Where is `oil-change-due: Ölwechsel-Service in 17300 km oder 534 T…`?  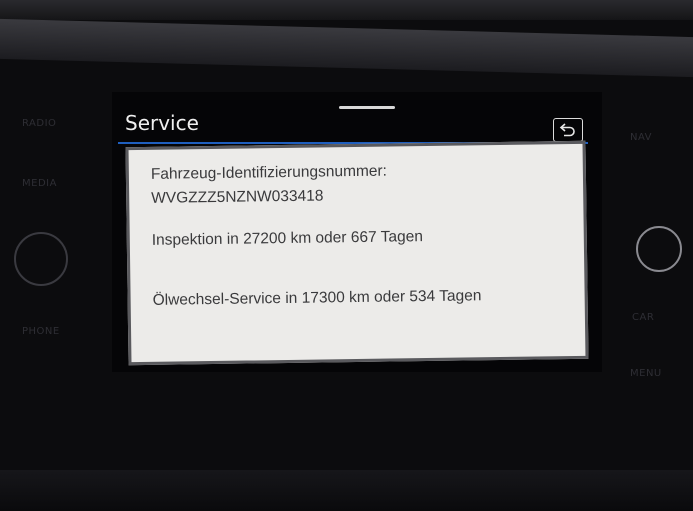
oil-change-due: Ölwechsel-Service in 17300 km oder 534 T… is located at coordinates (317, 298).